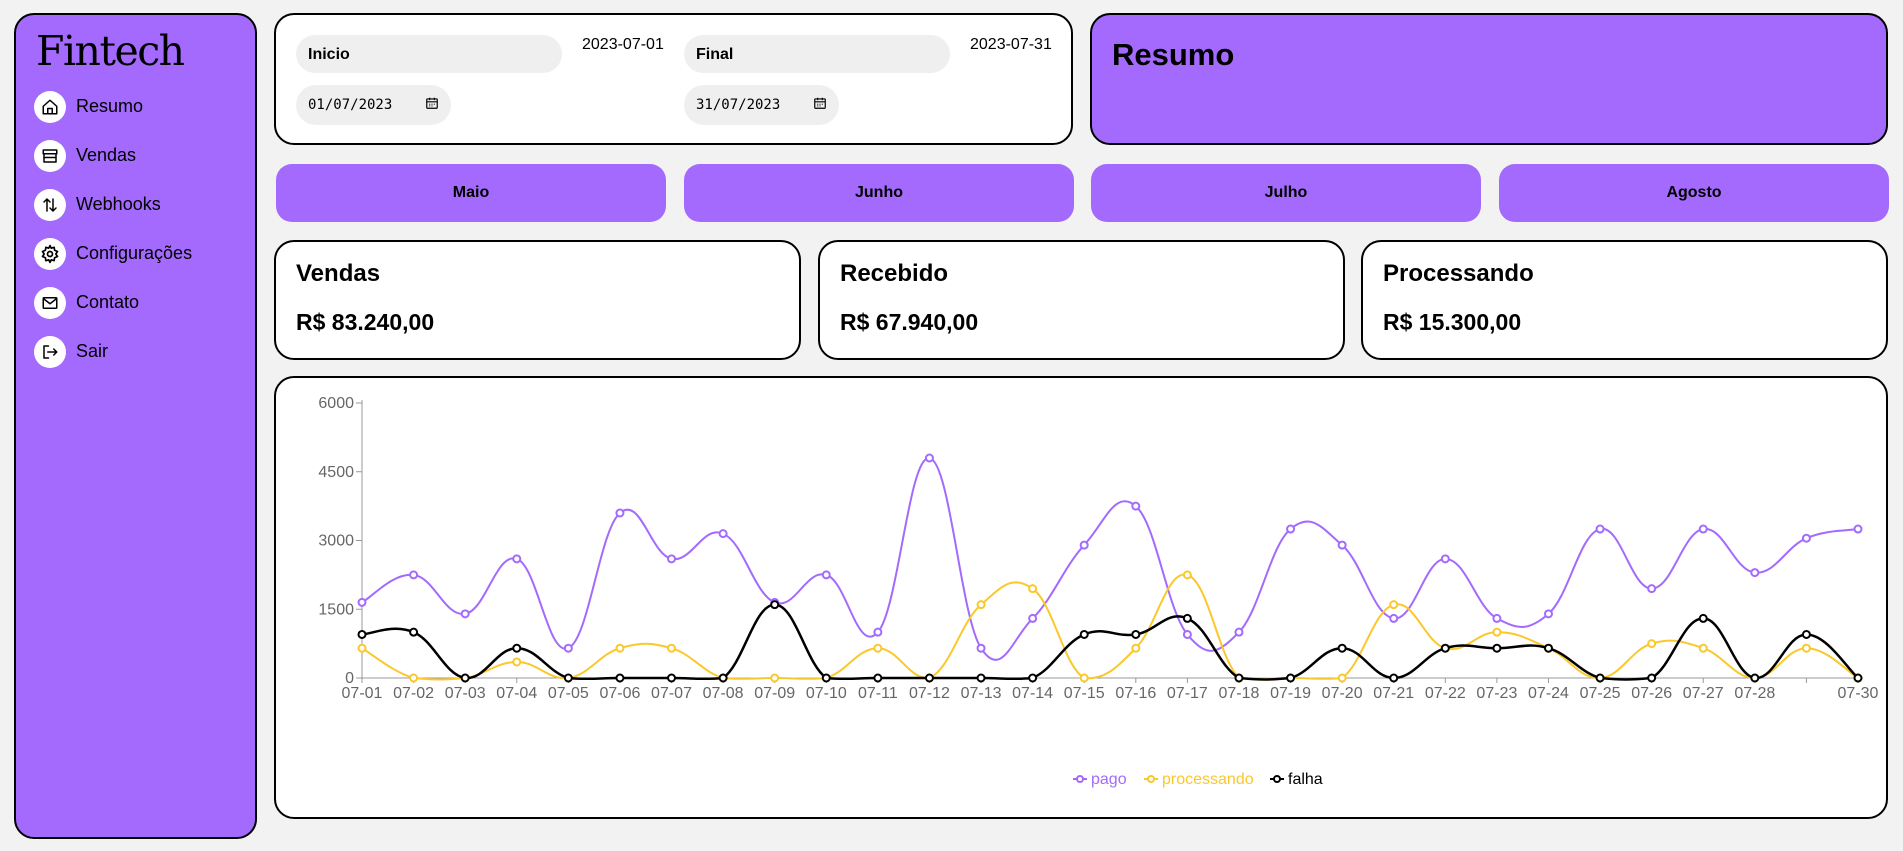 The width and height of the screenshot is (1903, 851). Describe the element at coordinates (1151, 779) in the screenshot. I see `legend-marker-processando` at that location.